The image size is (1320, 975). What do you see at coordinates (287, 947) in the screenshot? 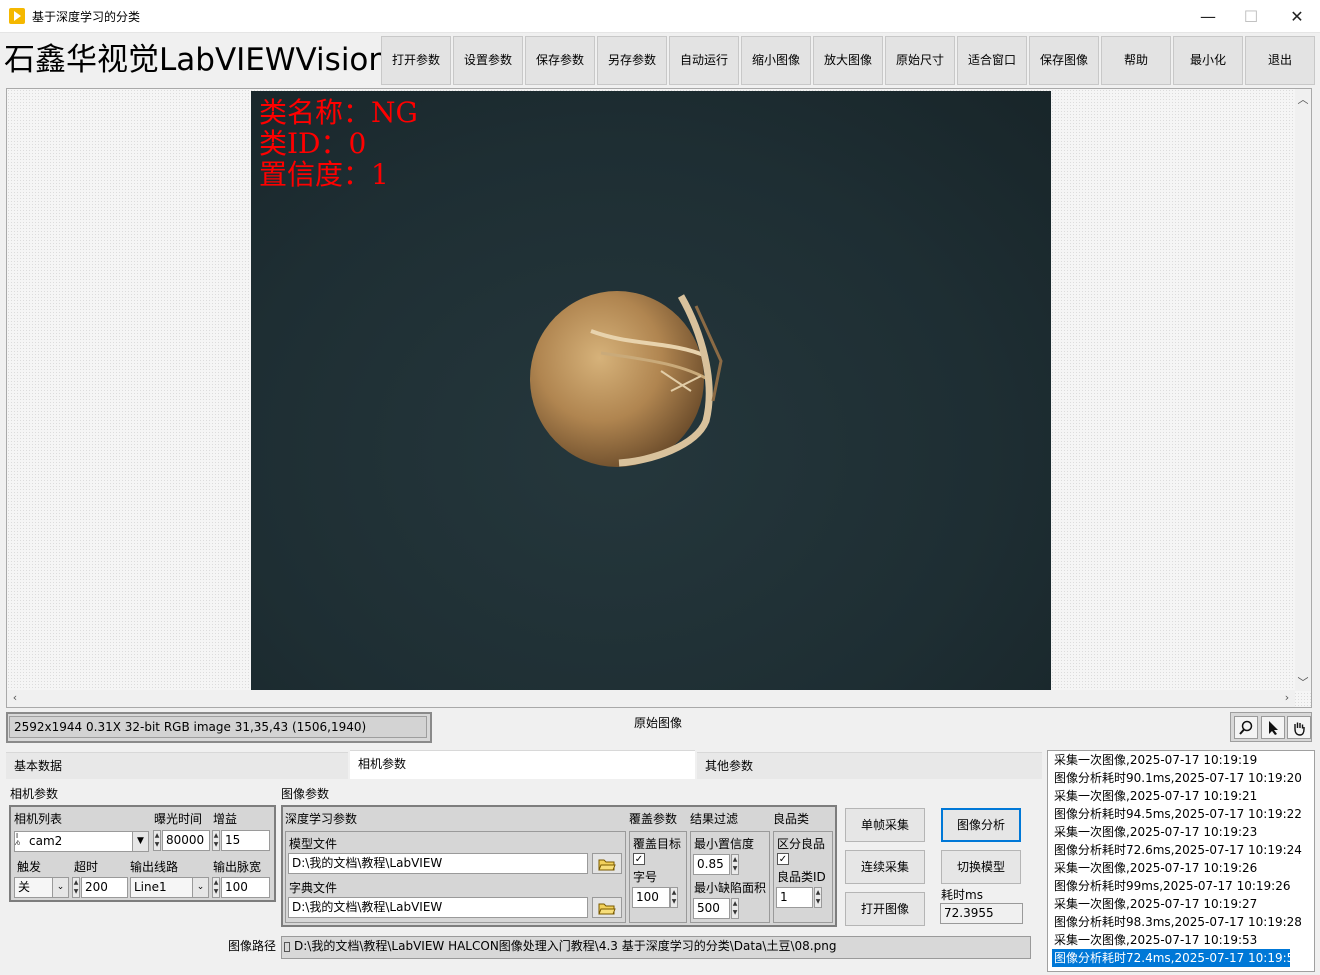
I see `path-icon` at bounding box center [287, 947].